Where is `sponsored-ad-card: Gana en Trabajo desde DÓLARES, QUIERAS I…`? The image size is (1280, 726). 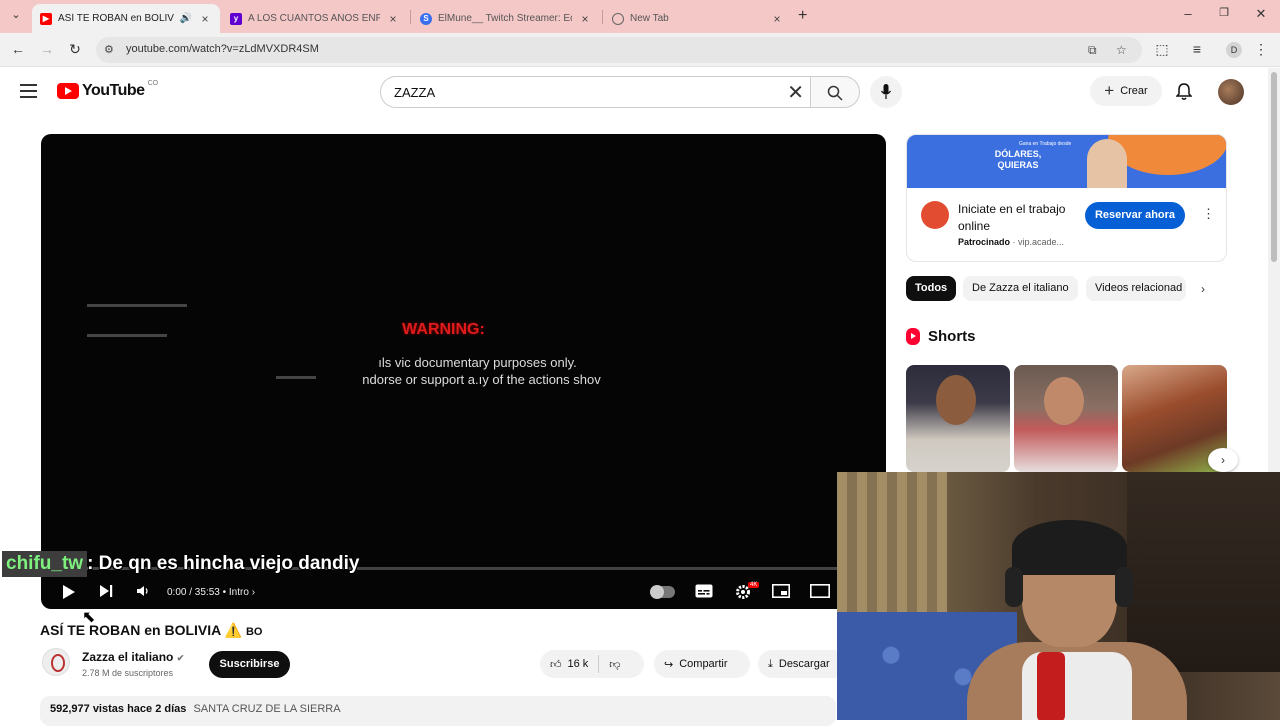
sponsored-ad-card: Gana en Trabajo desde DÓLARES, QUIERAS I… is located at coordinates (1066, 198).